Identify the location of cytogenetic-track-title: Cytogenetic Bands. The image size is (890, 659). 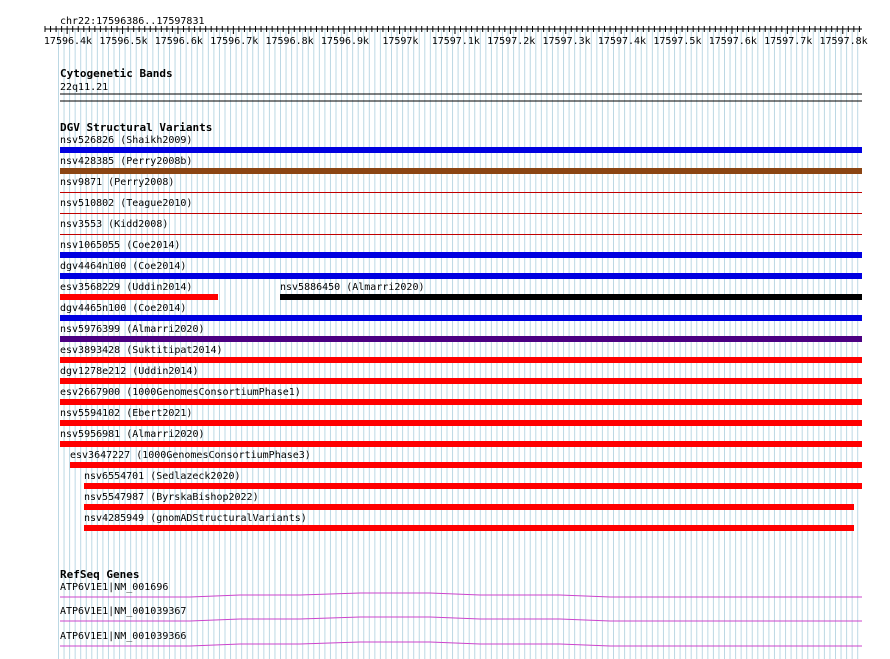
(116, 73).